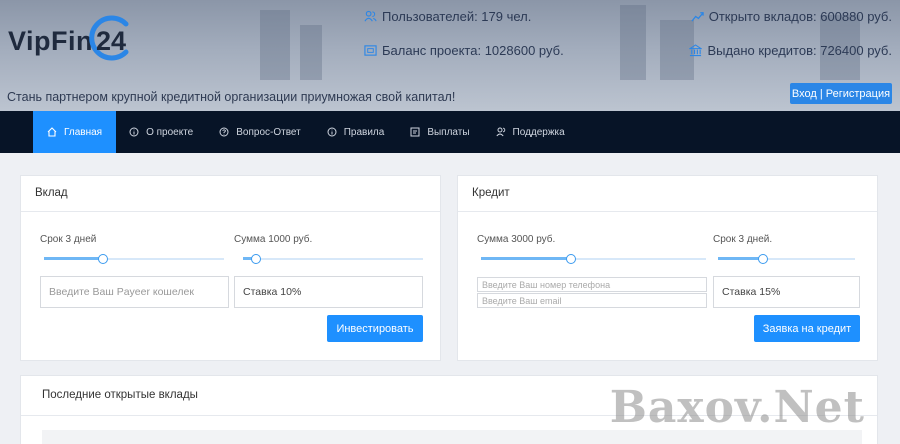 The height and width of the screenshot is (444, 900). Describe the element at coordinates (375, 328) in the screenshot. I see `invest-button: Инвестировать` at that location.